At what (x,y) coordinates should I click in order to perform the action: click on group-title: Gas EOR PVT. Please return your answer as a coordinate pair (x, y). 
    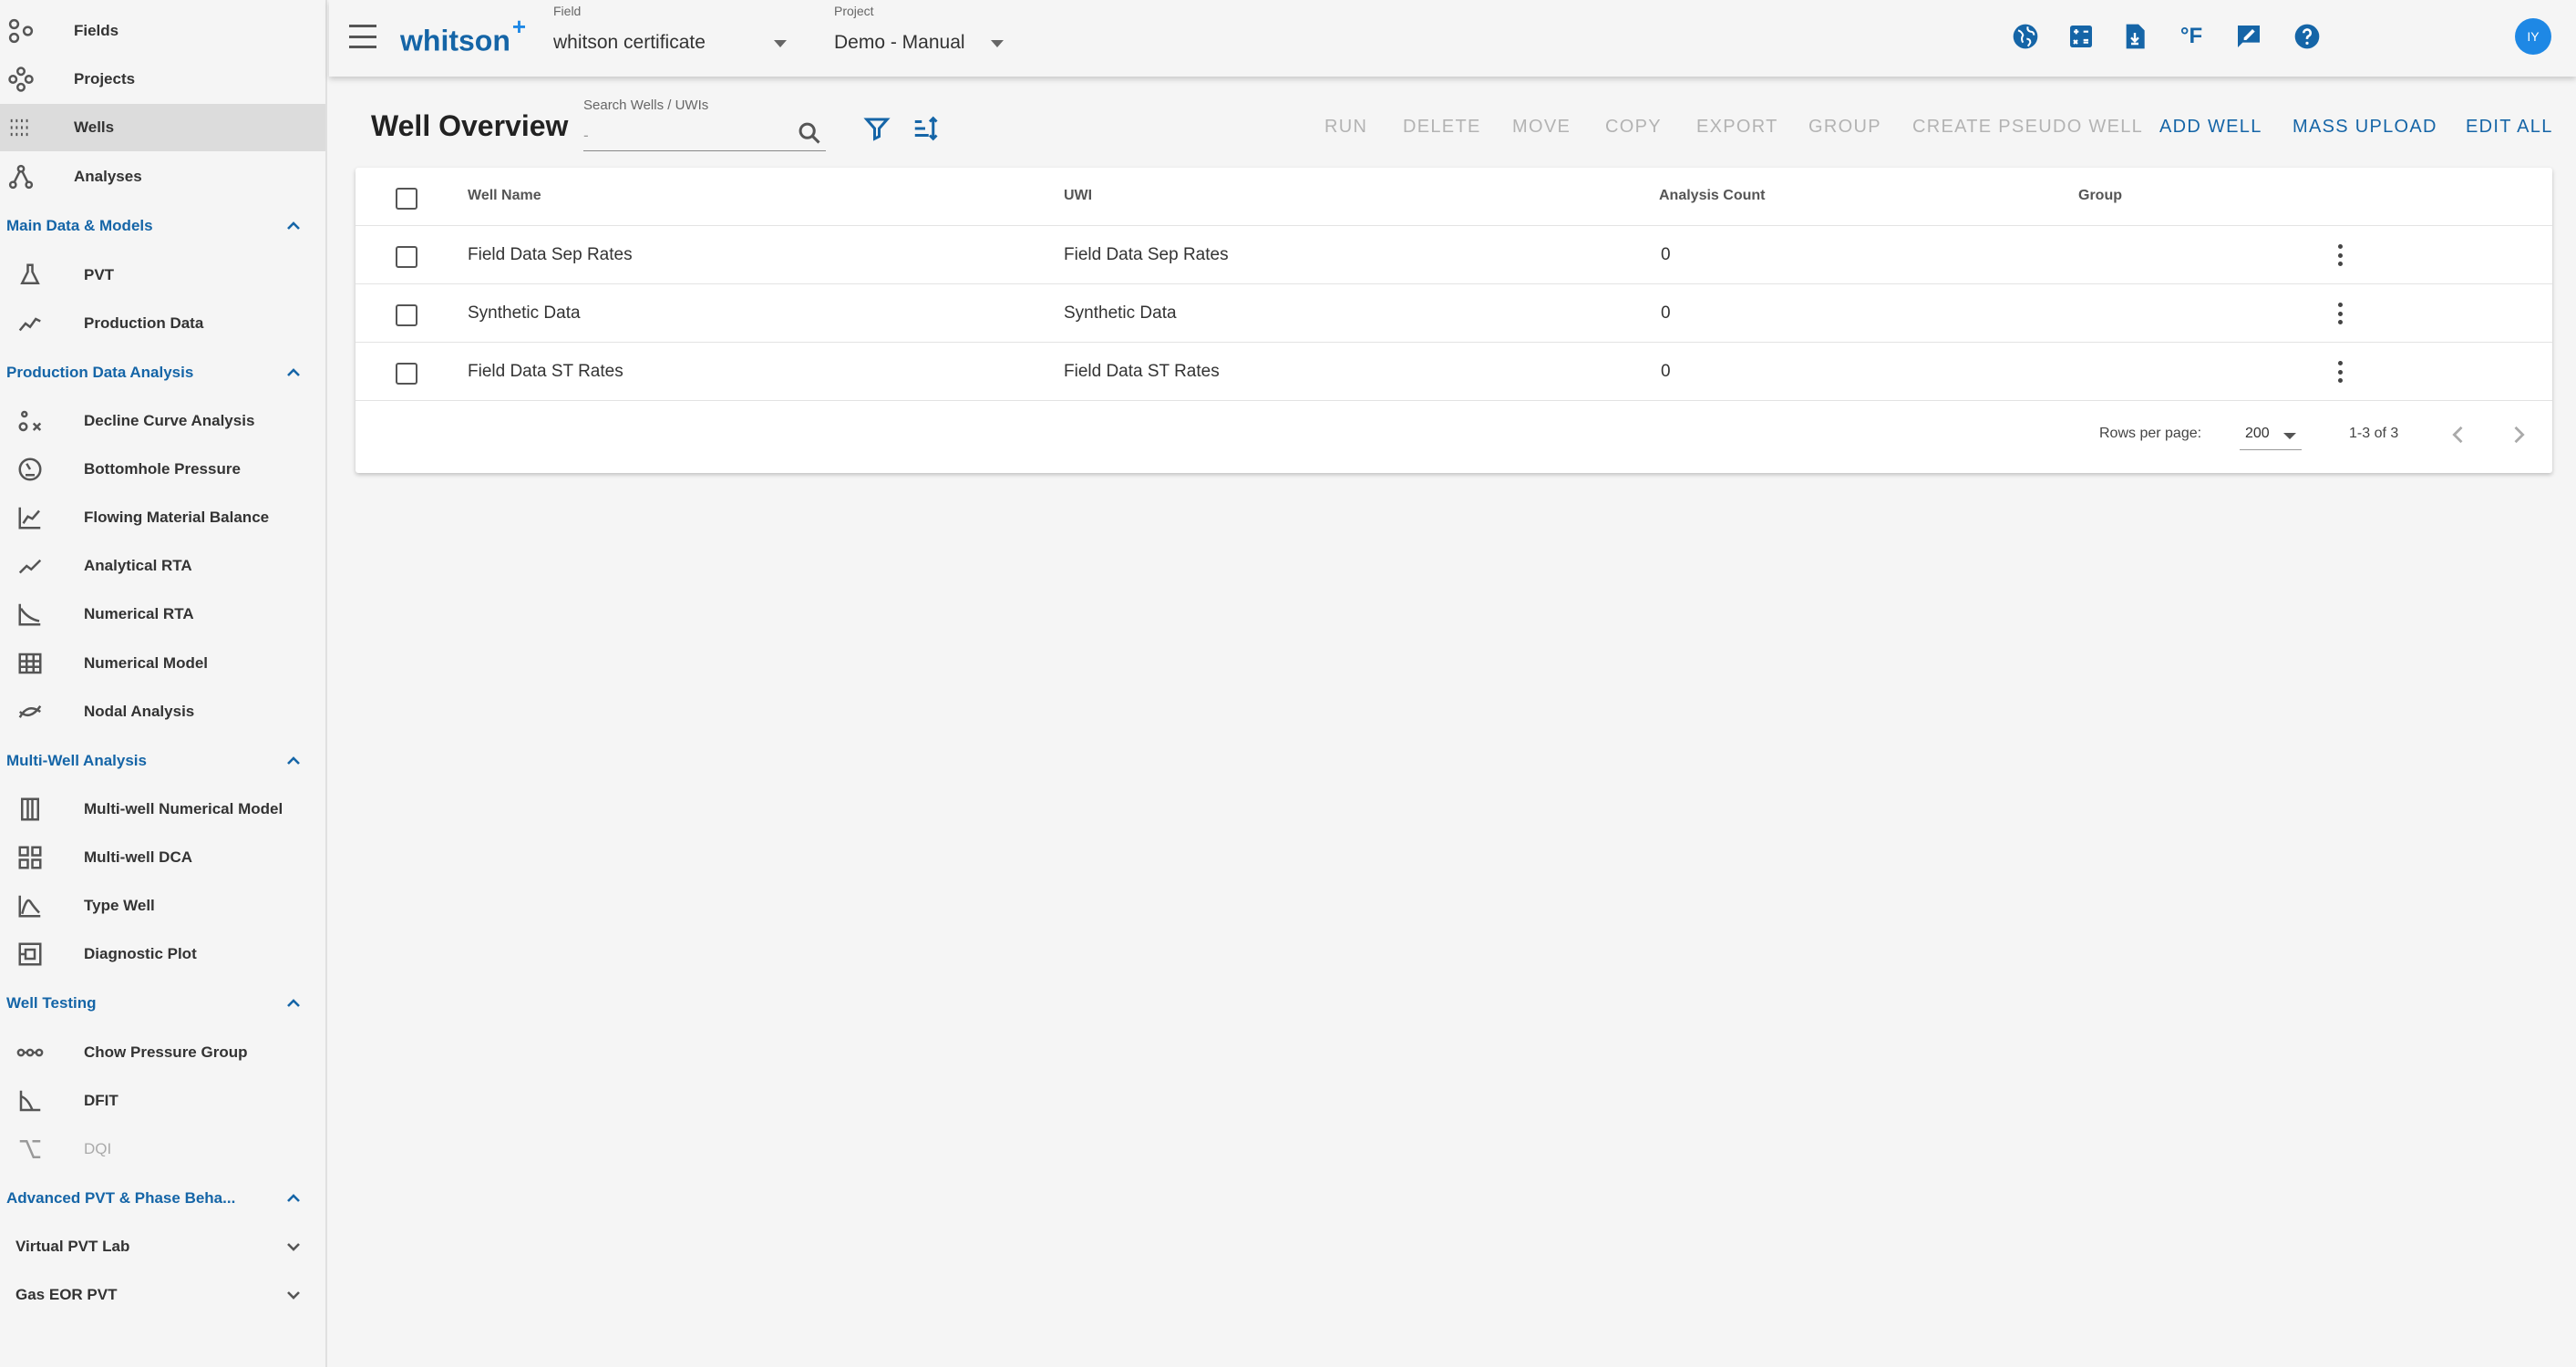
    Looking at the image, I should click on (66, 1294).